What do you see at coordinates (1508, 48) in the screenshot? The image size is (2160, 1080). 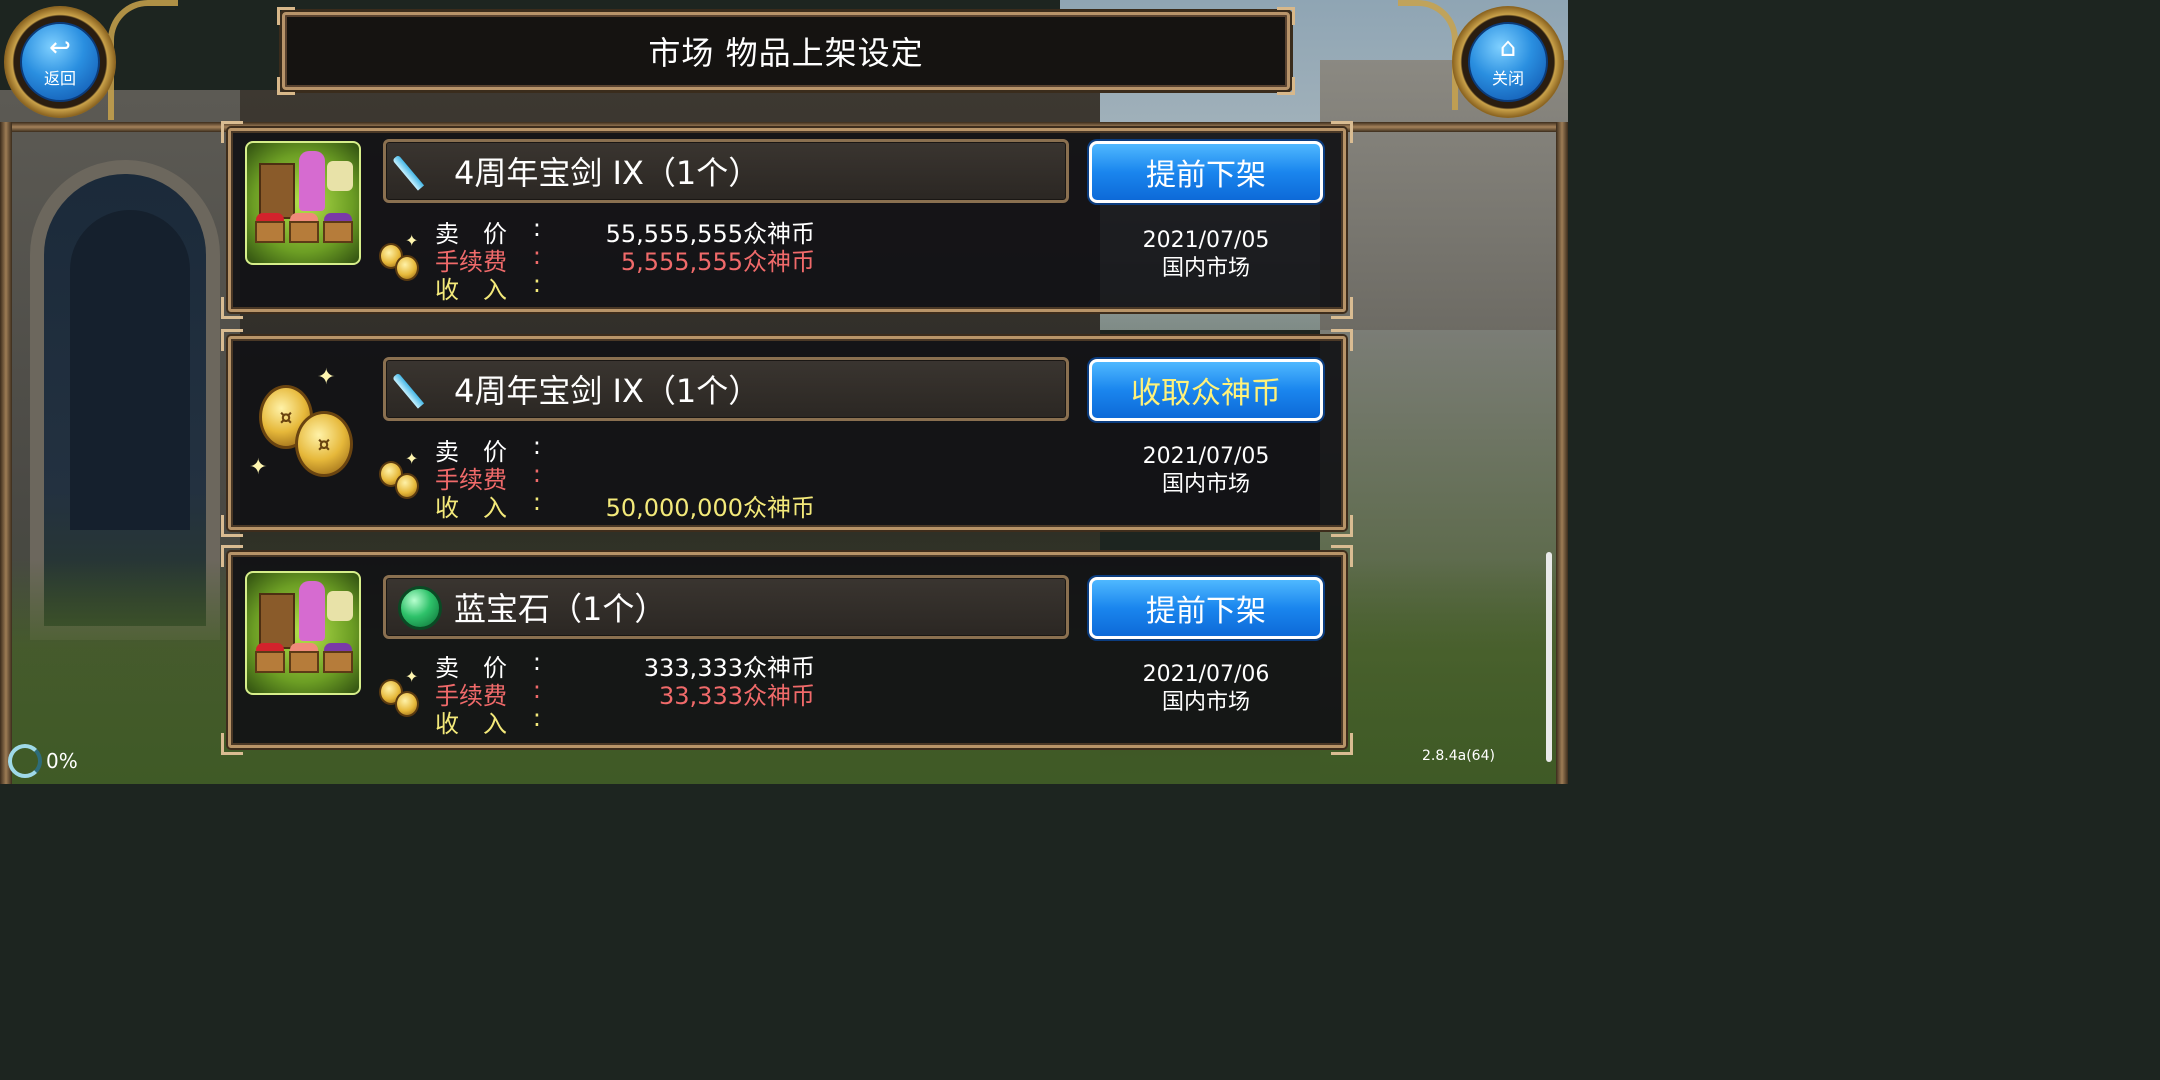 I see `home-icon: ⌂` at bounding box center [1508, 48].